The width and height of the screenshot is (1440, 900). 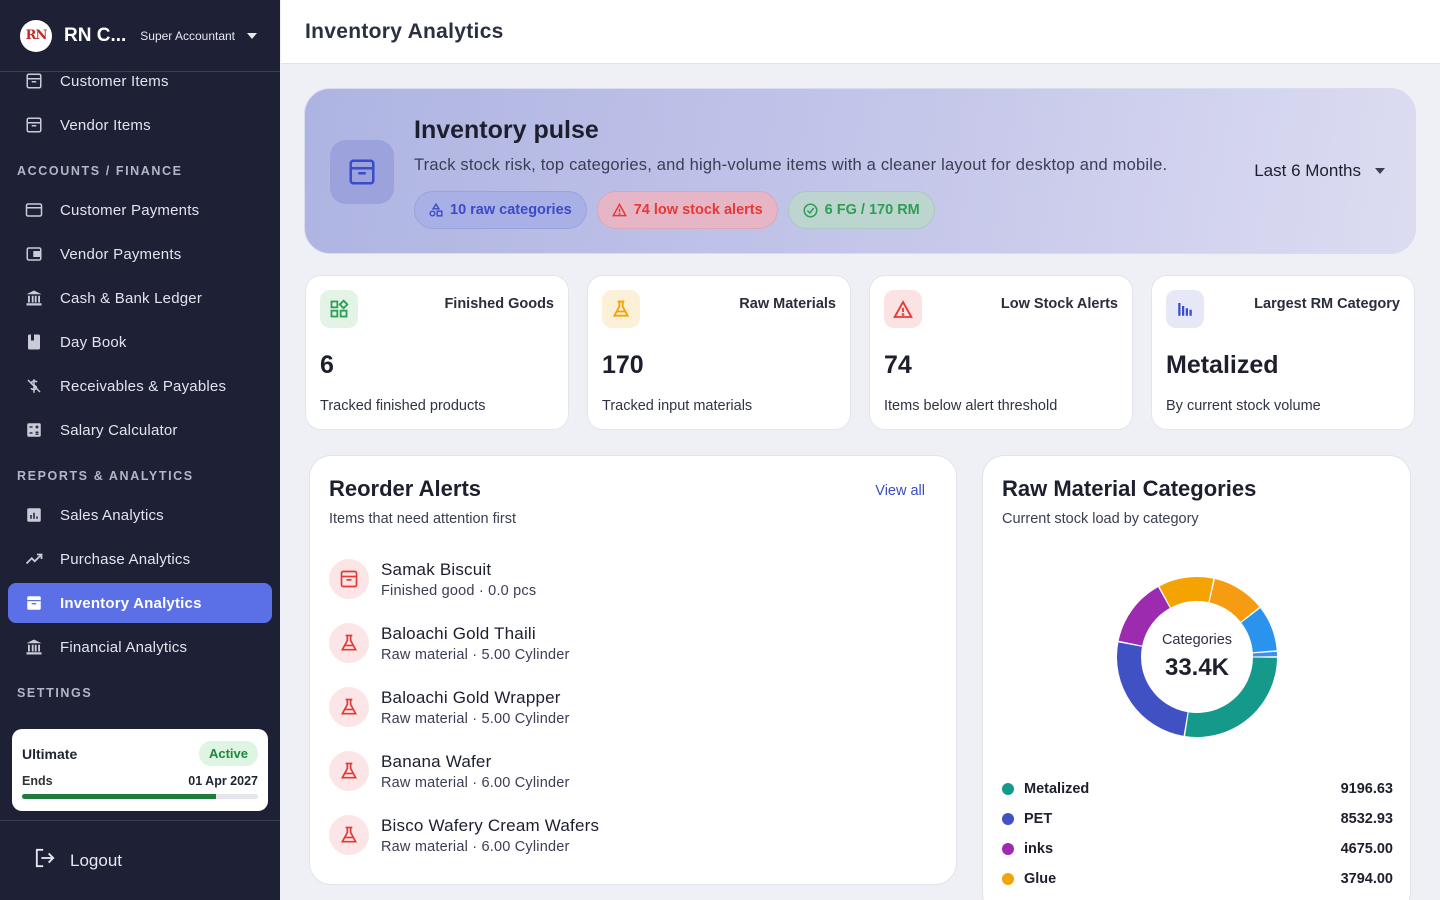 What do you see at coordinates (114, 81) in the screenshot?
I see `sidebar-item-label: Customer Items` at bounding box center [114, 81].